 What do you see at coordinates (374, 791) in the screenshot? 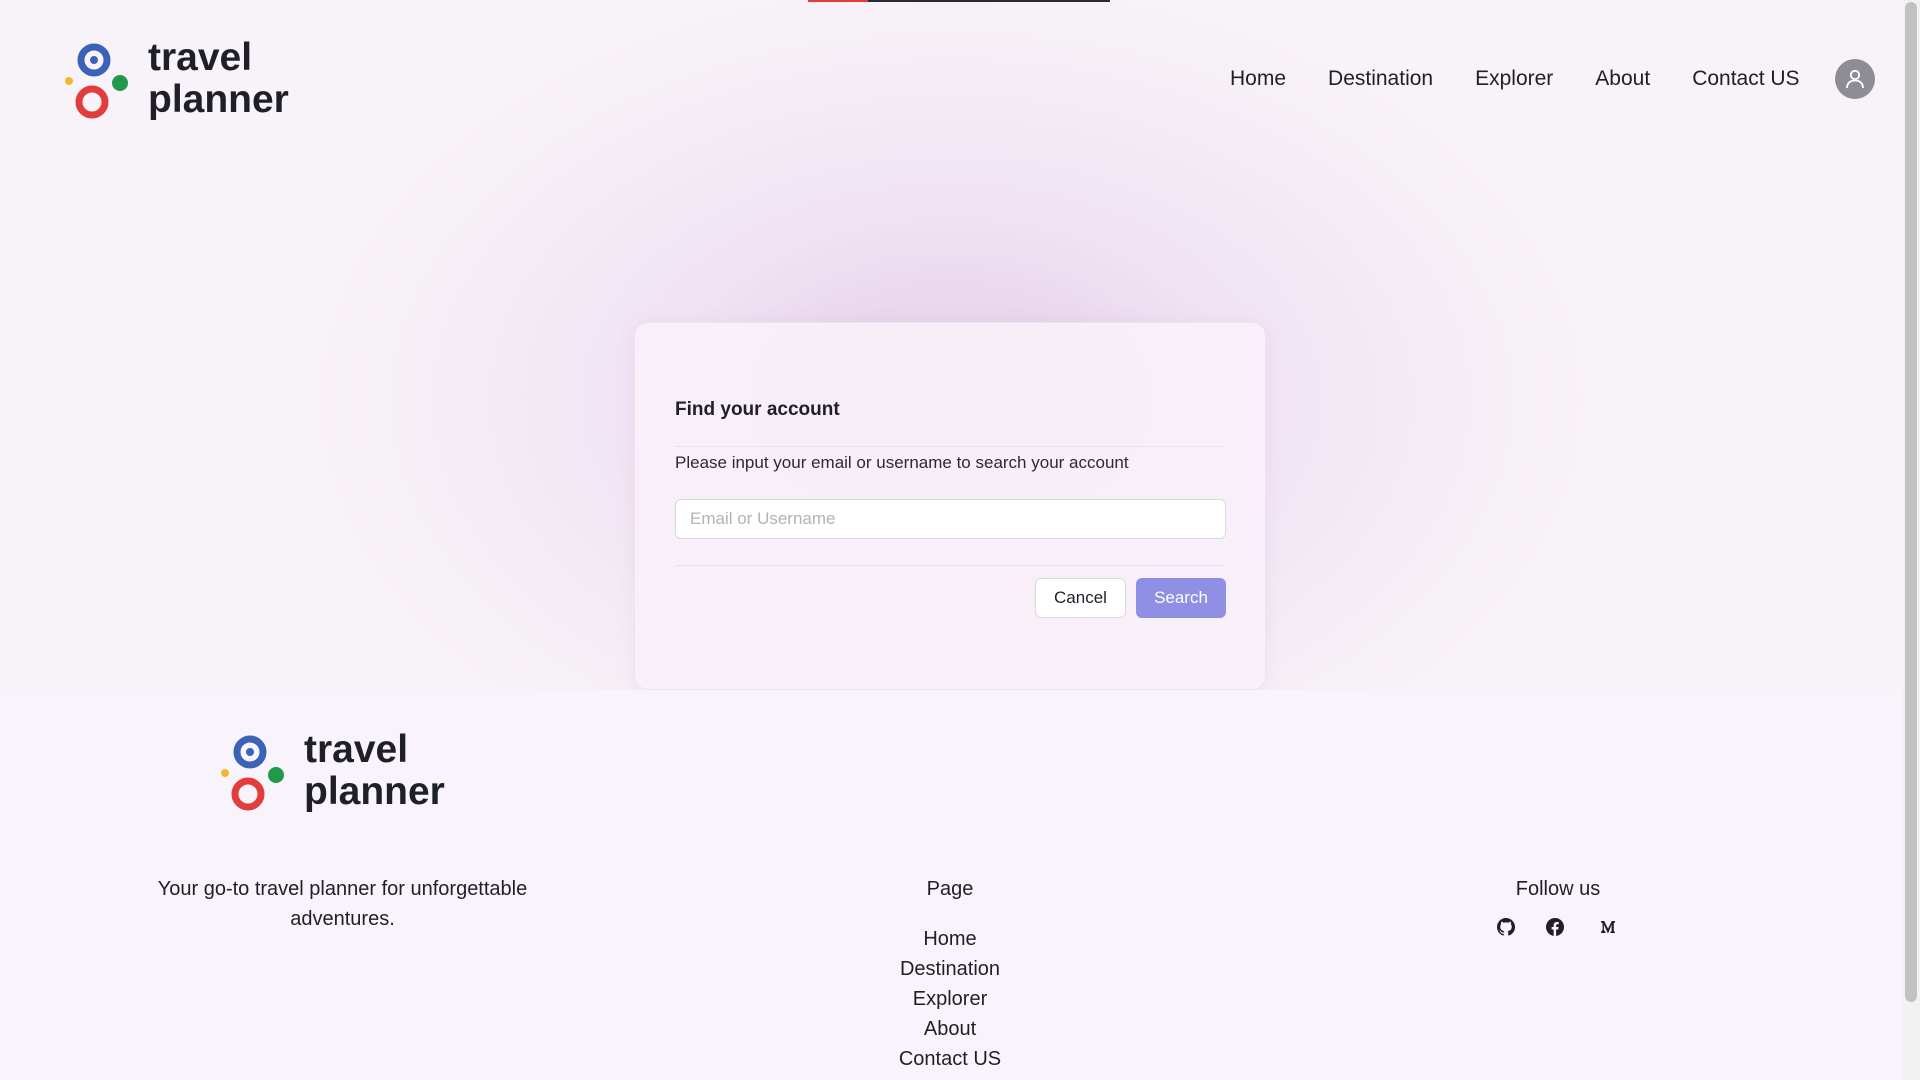
I see `footer-logo-text-line2: planner` at bounding box center [374, 791].